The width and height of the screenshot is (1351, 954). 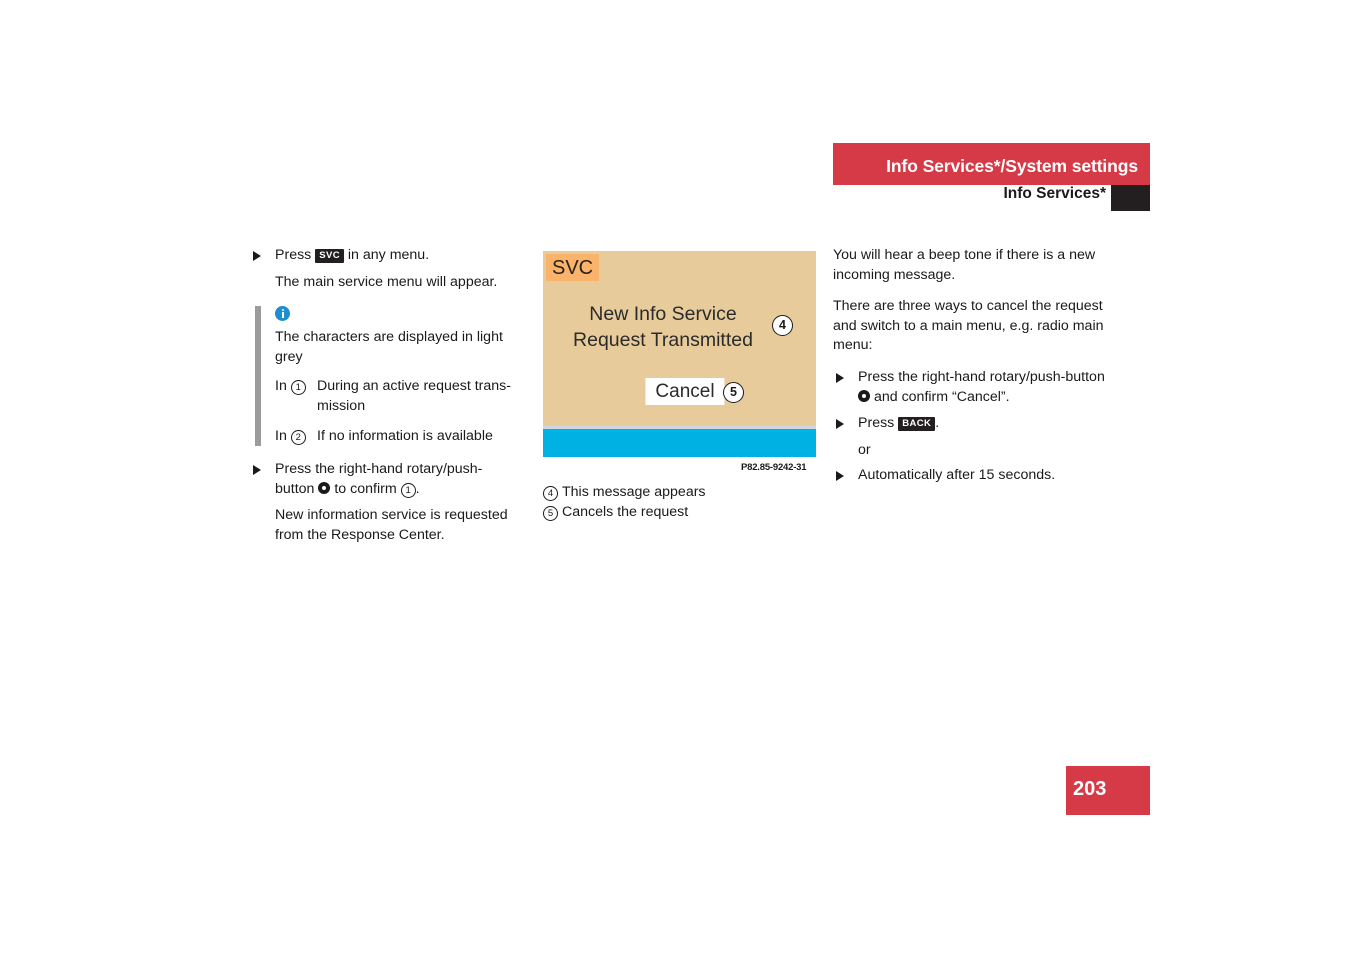 What do you see at coordinates (329, 255) in the screenshot?
I see `svc-keycap-icon: SVC` at bounding box center [329, 255].